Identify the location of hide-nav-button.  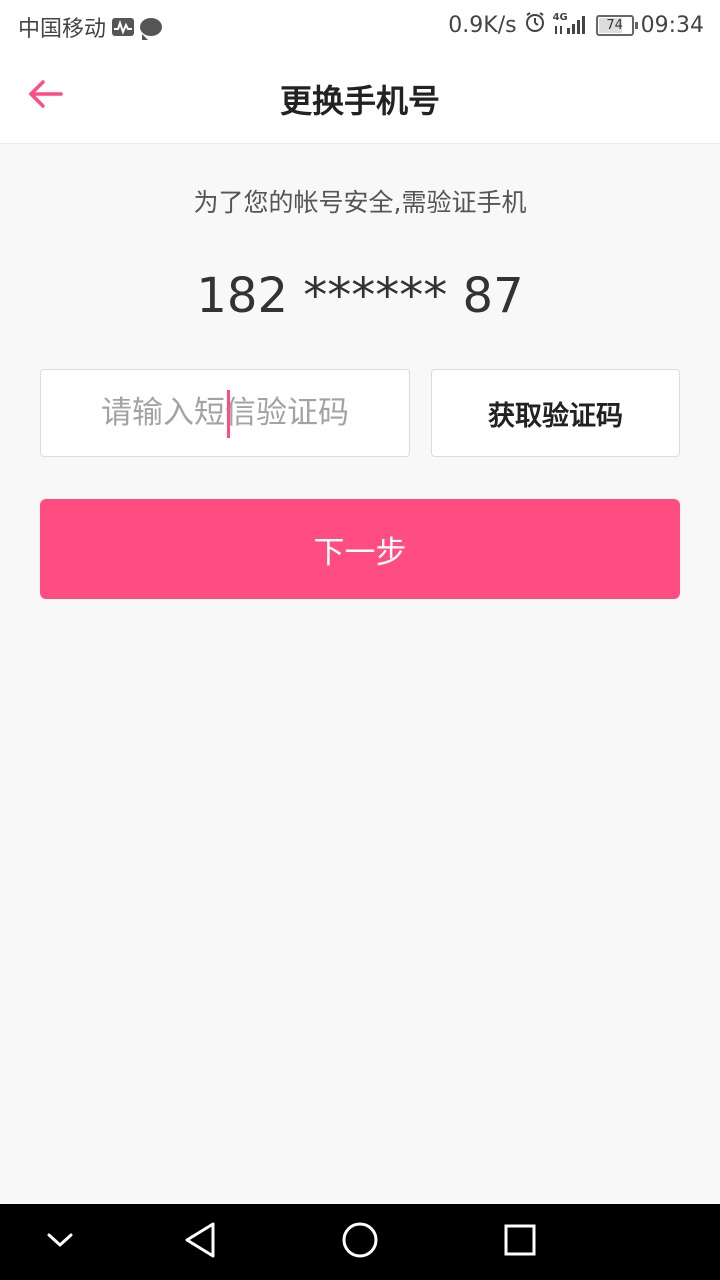
(60, 1242).